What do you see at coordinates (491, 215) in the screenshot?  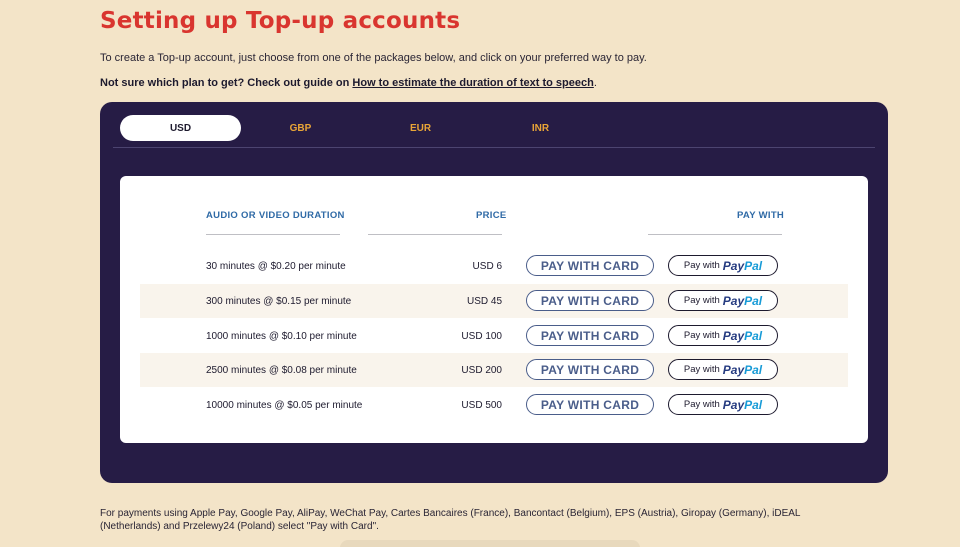 I see `header-price: PRICE` at bounding box center [491, 215].